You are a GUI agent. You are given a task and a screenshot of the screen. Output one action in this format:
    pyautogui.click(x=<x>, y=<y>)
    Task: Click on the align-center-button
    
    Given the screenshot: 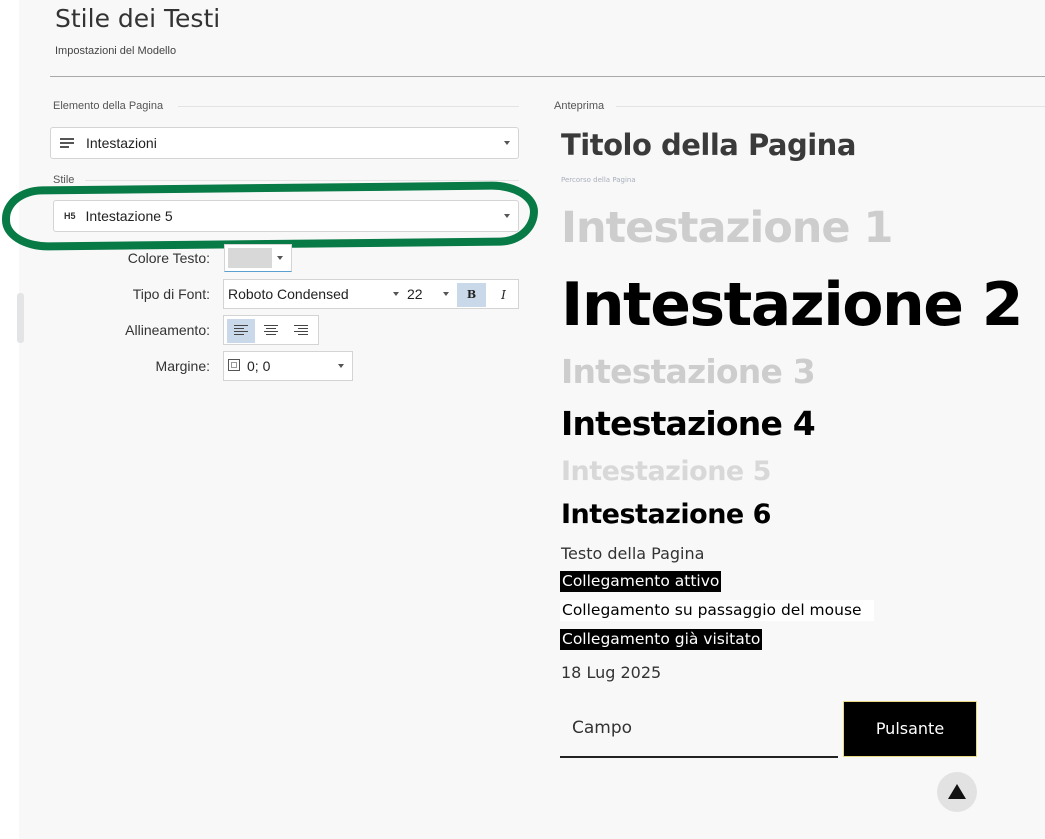 What is the action you would take?
    pyautogui.click(x=271, y=331)
    